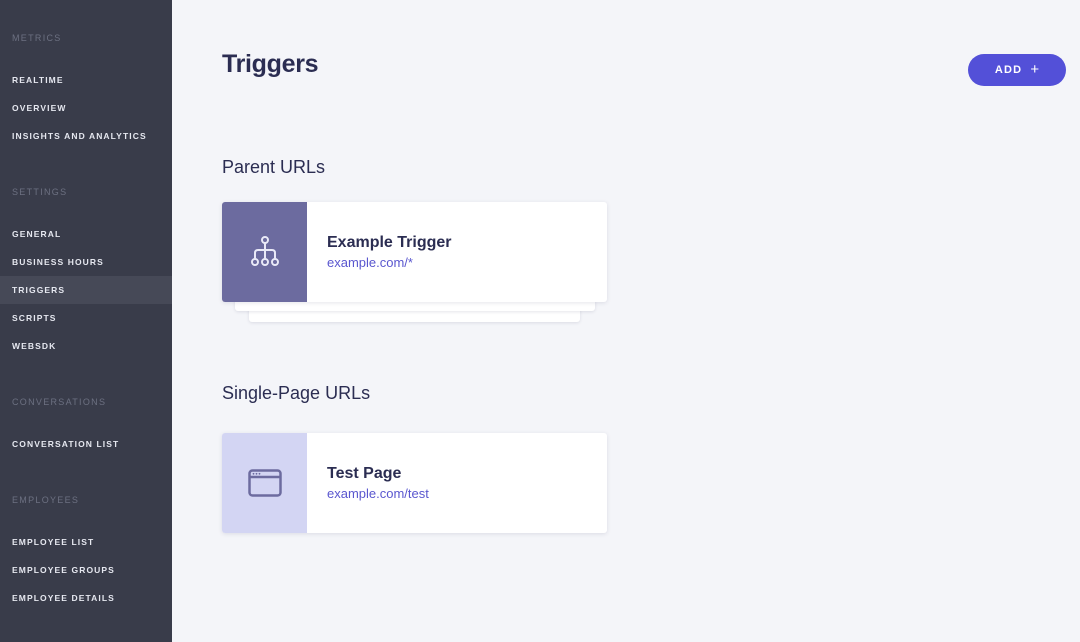 The image size is (1080, 642). I want to click on sidebar-item-employee-list: EMPLOYEE LIST, so click(86, 542).